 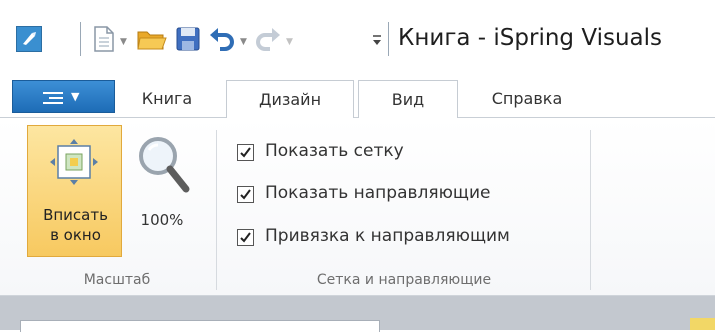 What do you see at coordinates (404, 280) in the screenshot?
I see `group-label-grid-guides: Сетка и направляющие` at bounding box center [404, 280].